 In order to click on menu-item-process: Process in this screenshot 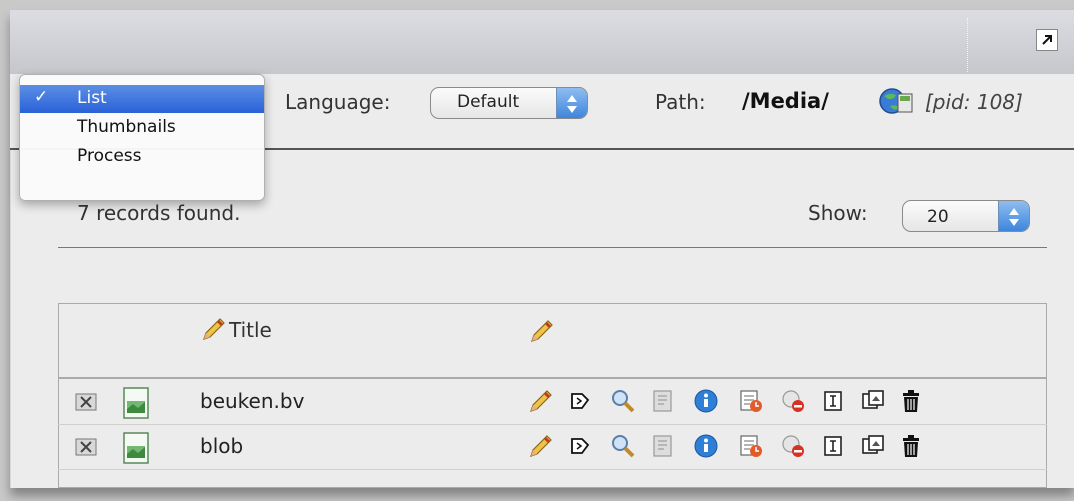, I will do `click(142, 157)`.